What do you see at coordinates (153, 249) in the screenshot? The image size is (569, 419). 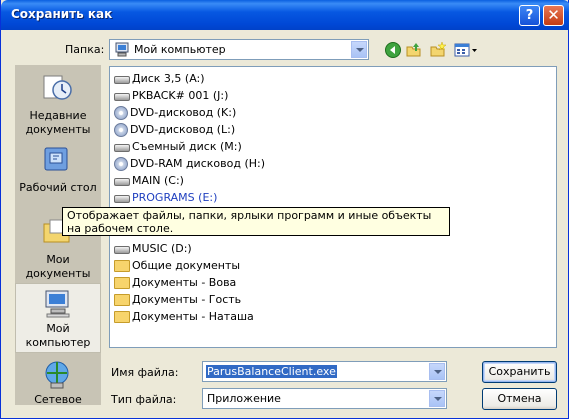 I see `list-item: MUSIC (D:)` at bounding box center [153, 249].